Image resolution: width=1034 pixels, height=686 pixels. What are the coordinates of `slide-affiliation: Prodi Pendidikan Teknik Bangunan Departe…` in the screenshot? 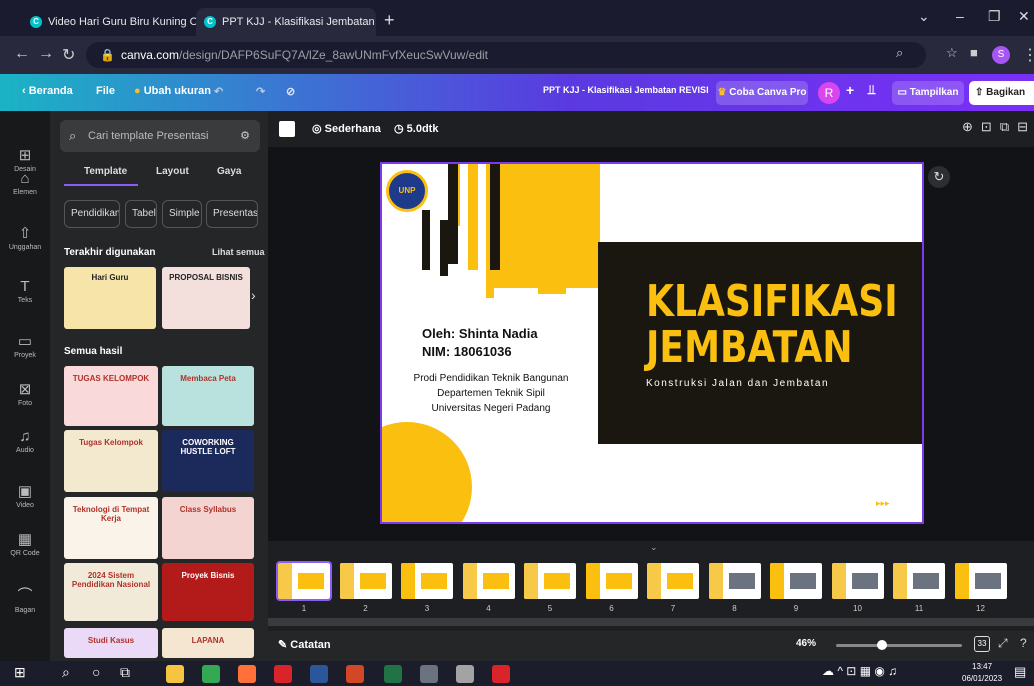 It's located at (491, 393).